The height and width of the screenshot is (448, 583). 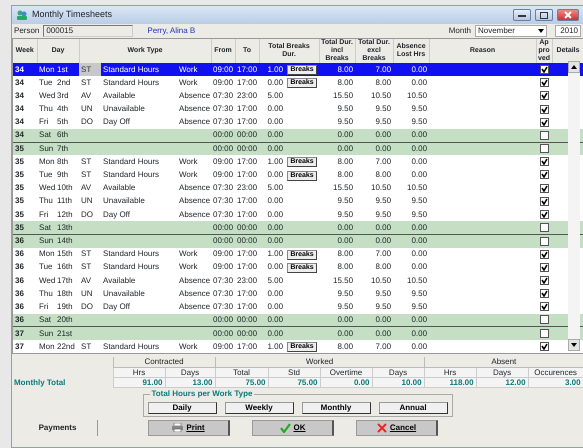 What do you see at coordinates (298, 188) in the screenshot?
I see `table-row: 35 Wed 10th AV Available Absence 07:30 23:00 5.00 15.50 10.50 10.50` at bounding box center [298, 188].